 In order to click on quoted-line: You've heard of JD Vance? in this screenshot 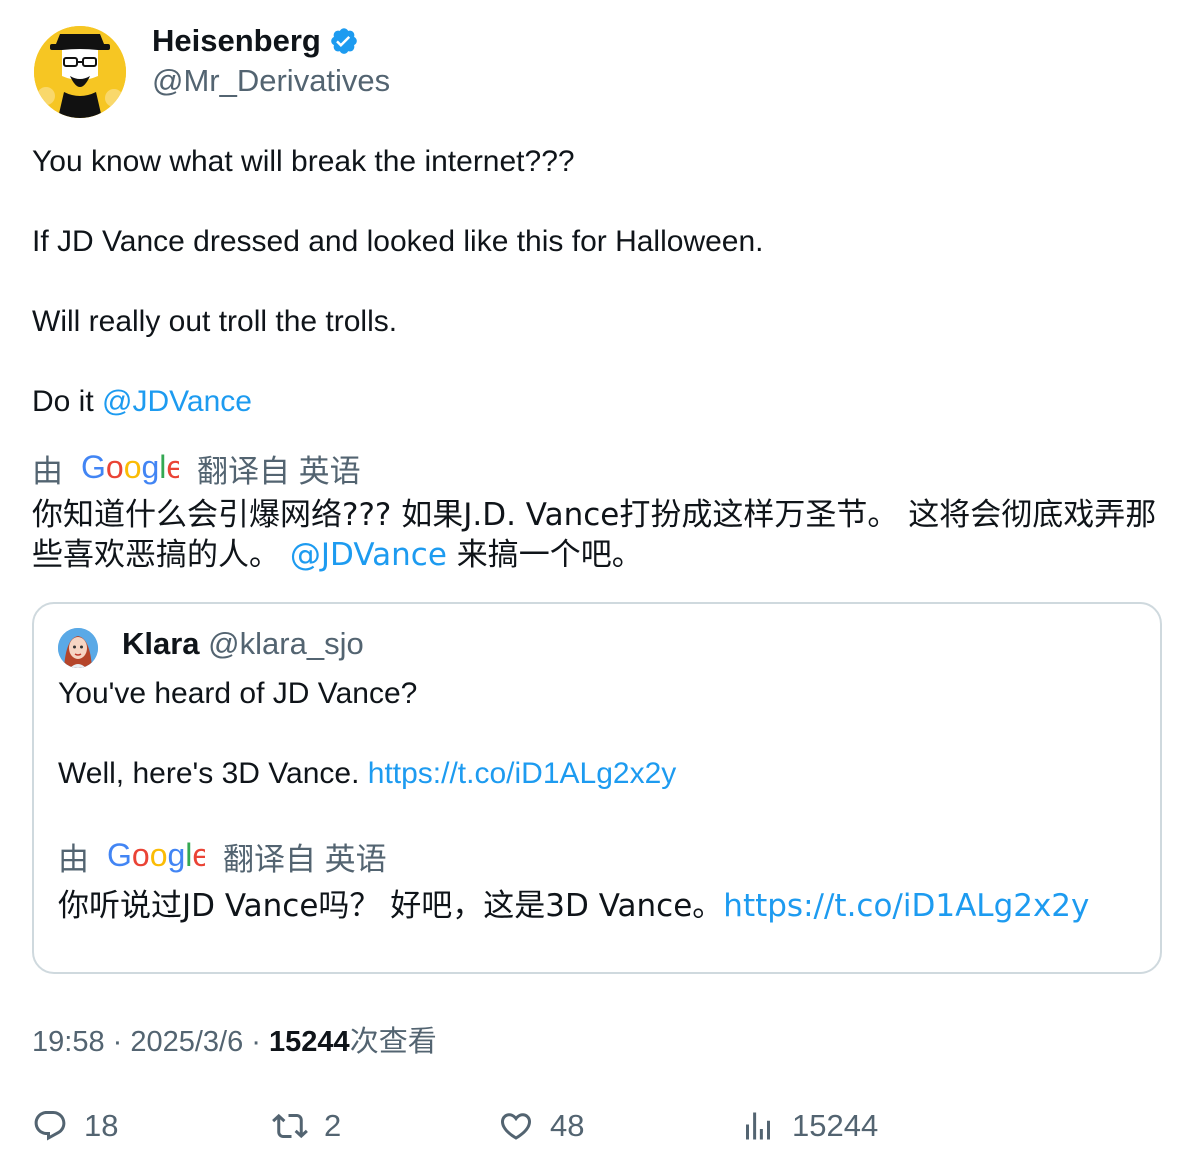, I will do `click(238, 693)`.